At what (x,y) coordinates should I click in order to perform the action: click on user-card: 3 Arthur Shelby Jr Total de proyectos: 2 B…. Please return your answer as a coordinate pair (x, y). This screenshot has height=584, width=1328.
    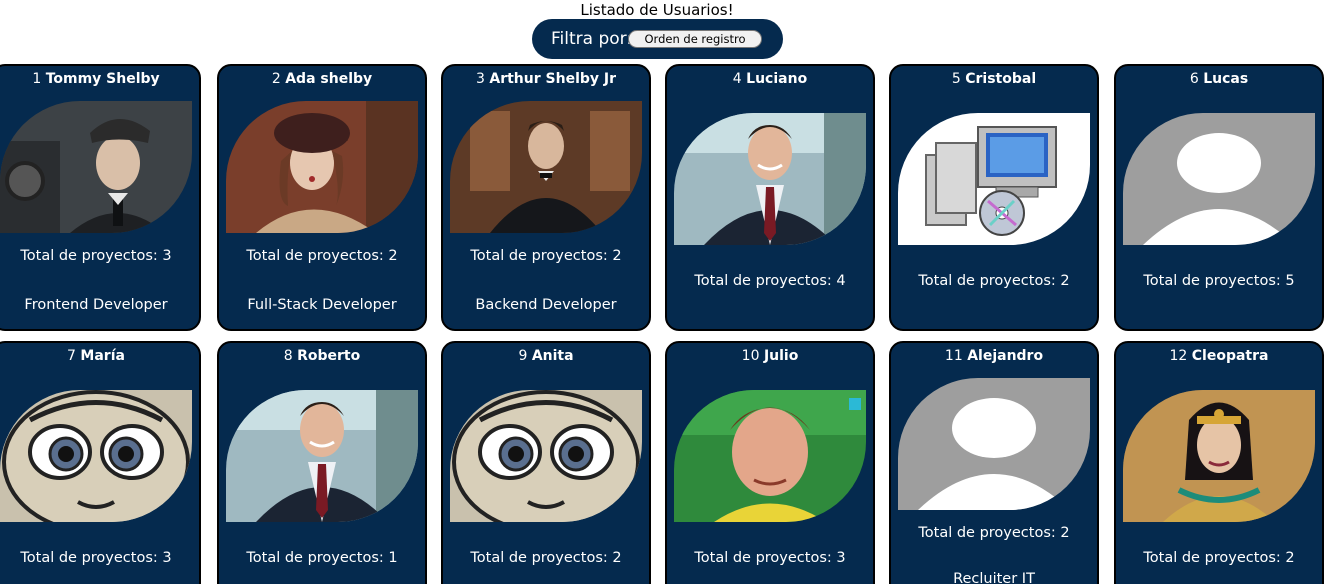
    Looking at the image, I should click on (546, 197).